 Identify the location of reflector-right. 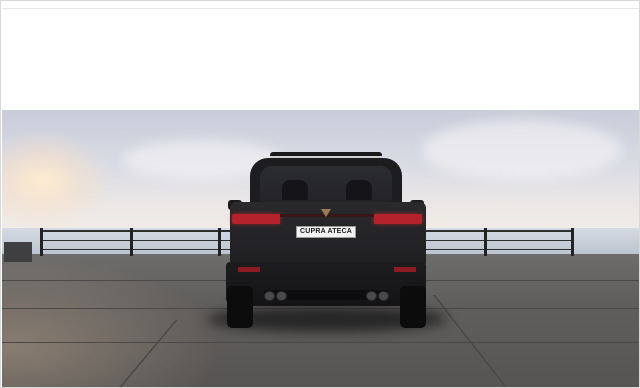
(405, 269).